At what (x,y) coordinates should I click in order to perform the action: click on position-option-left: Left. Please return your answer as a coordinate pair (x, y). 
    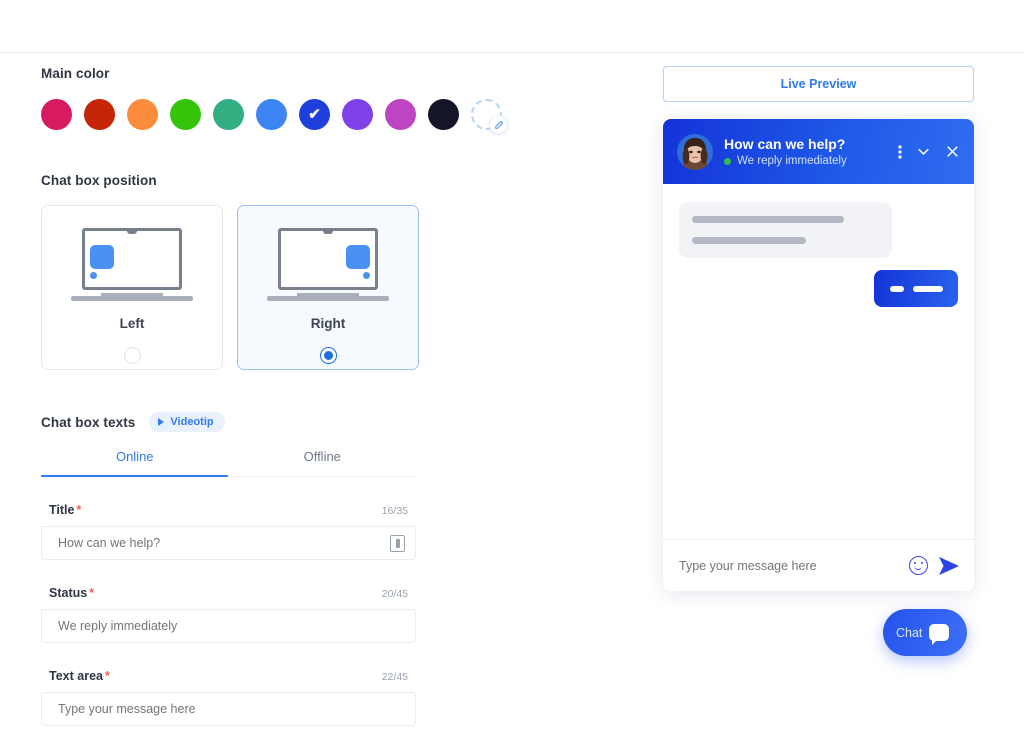
    Looking at the image, I should click on (132, 287).